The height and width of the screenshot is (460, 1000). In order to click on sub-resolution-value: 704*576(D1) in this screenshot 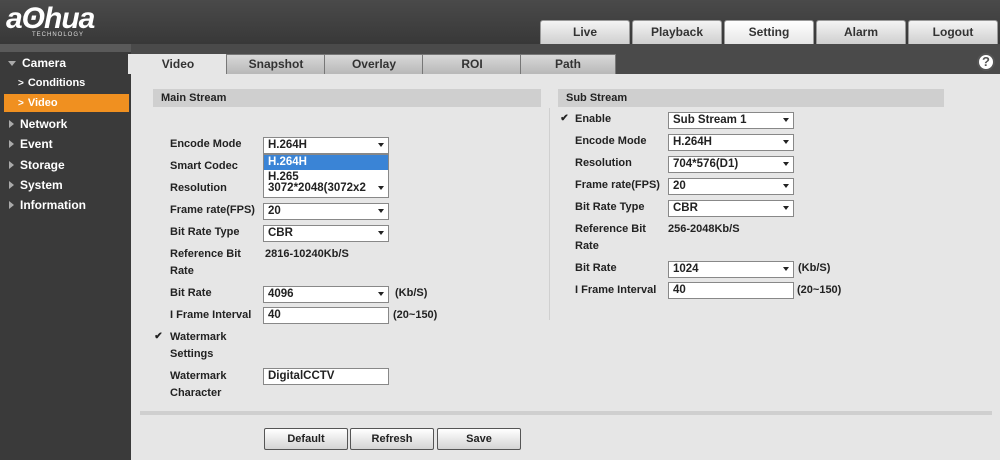, I will do `click(706, 164)`.